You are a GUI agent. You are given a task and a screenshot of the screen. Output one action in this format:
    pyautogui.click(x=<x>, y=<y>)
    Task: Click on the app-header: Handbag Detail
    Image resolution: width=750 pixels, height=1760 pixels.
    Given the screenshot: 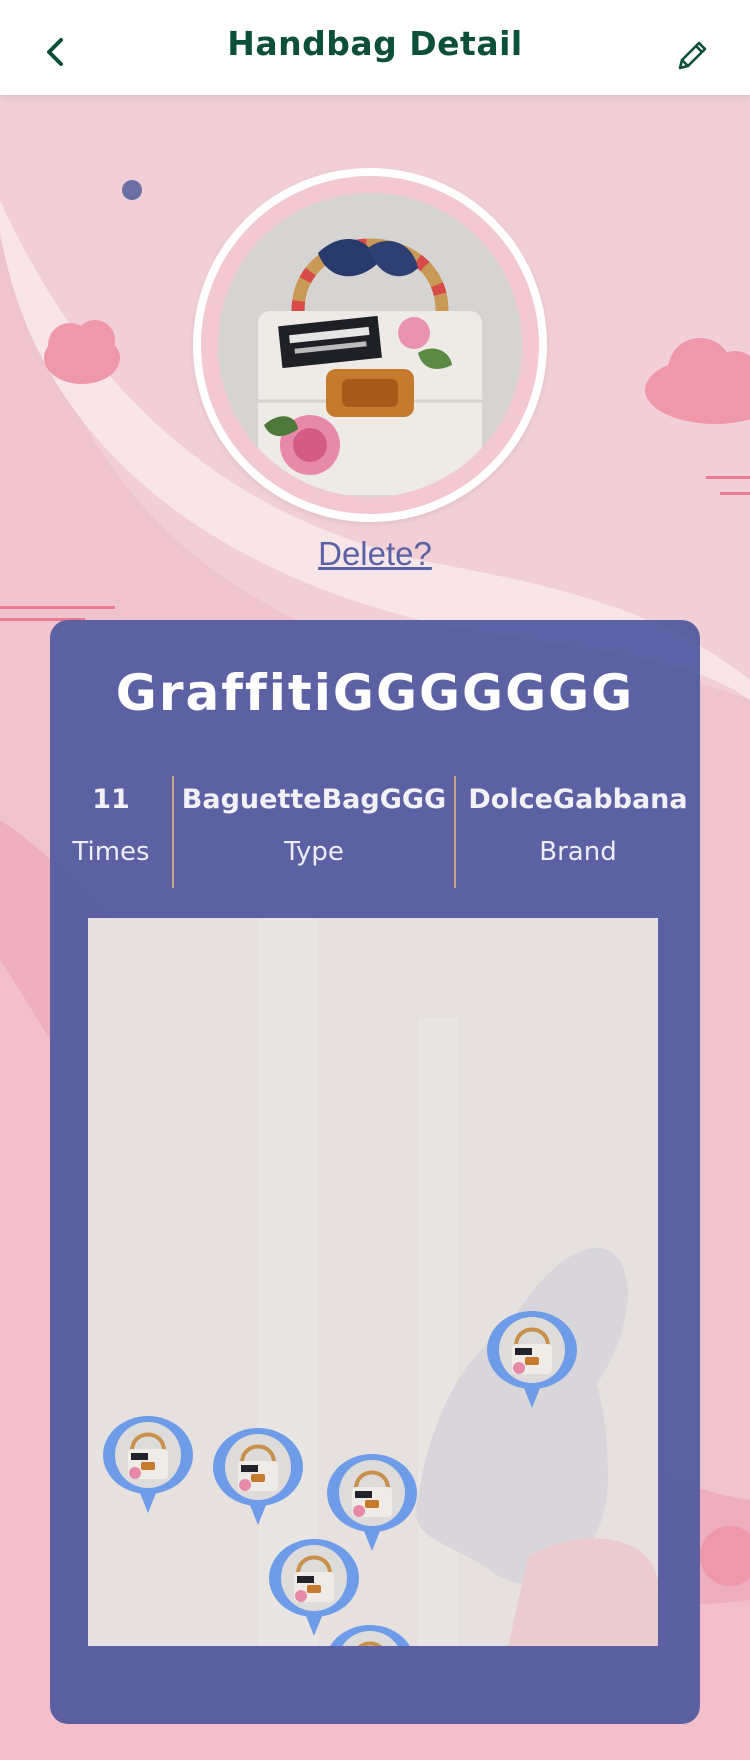 What is the action you would take?
    pyautogui.click(x=375, y=47)
    